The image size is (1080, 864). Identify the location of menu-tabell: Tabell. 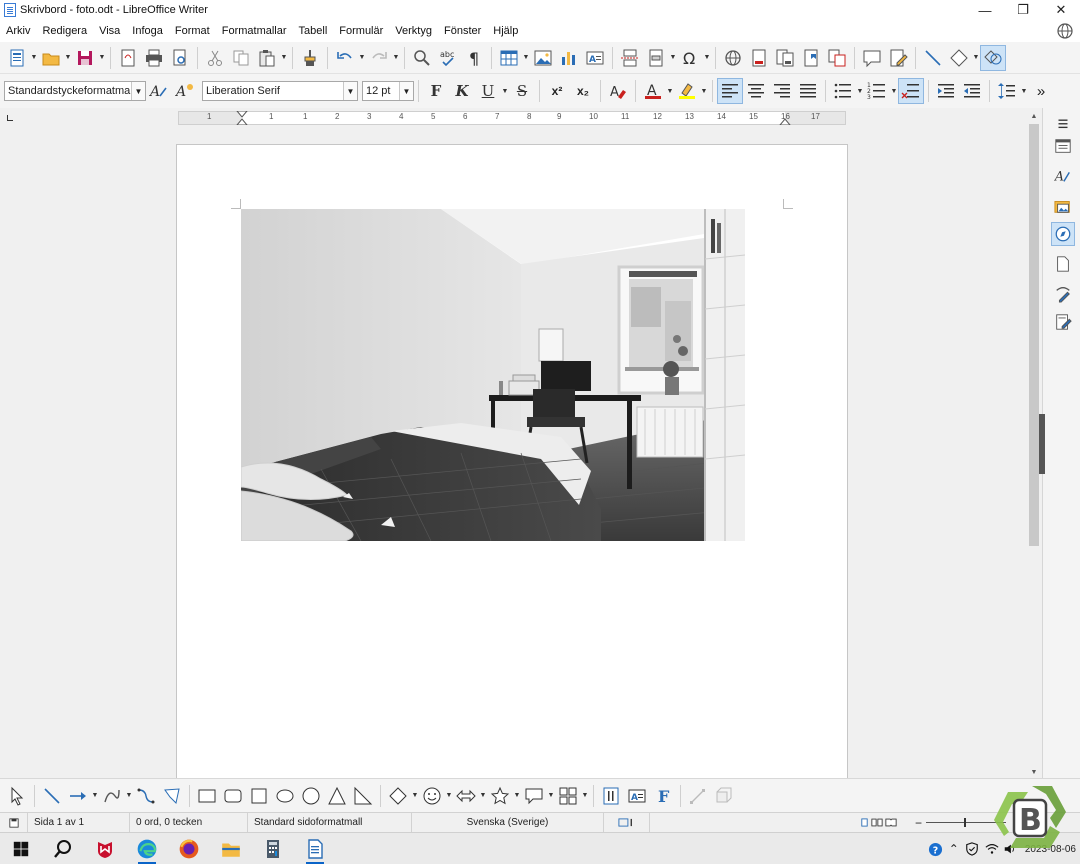
(313, 31).